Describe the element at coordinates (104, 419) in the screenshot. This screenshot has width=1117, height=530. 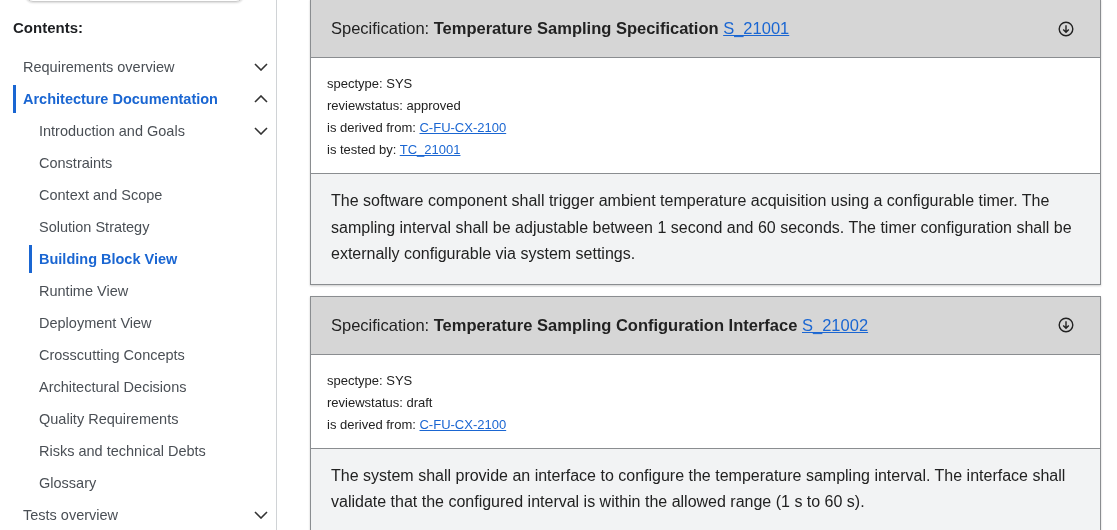
I see `nav-item: Quality Requirements` at that location.